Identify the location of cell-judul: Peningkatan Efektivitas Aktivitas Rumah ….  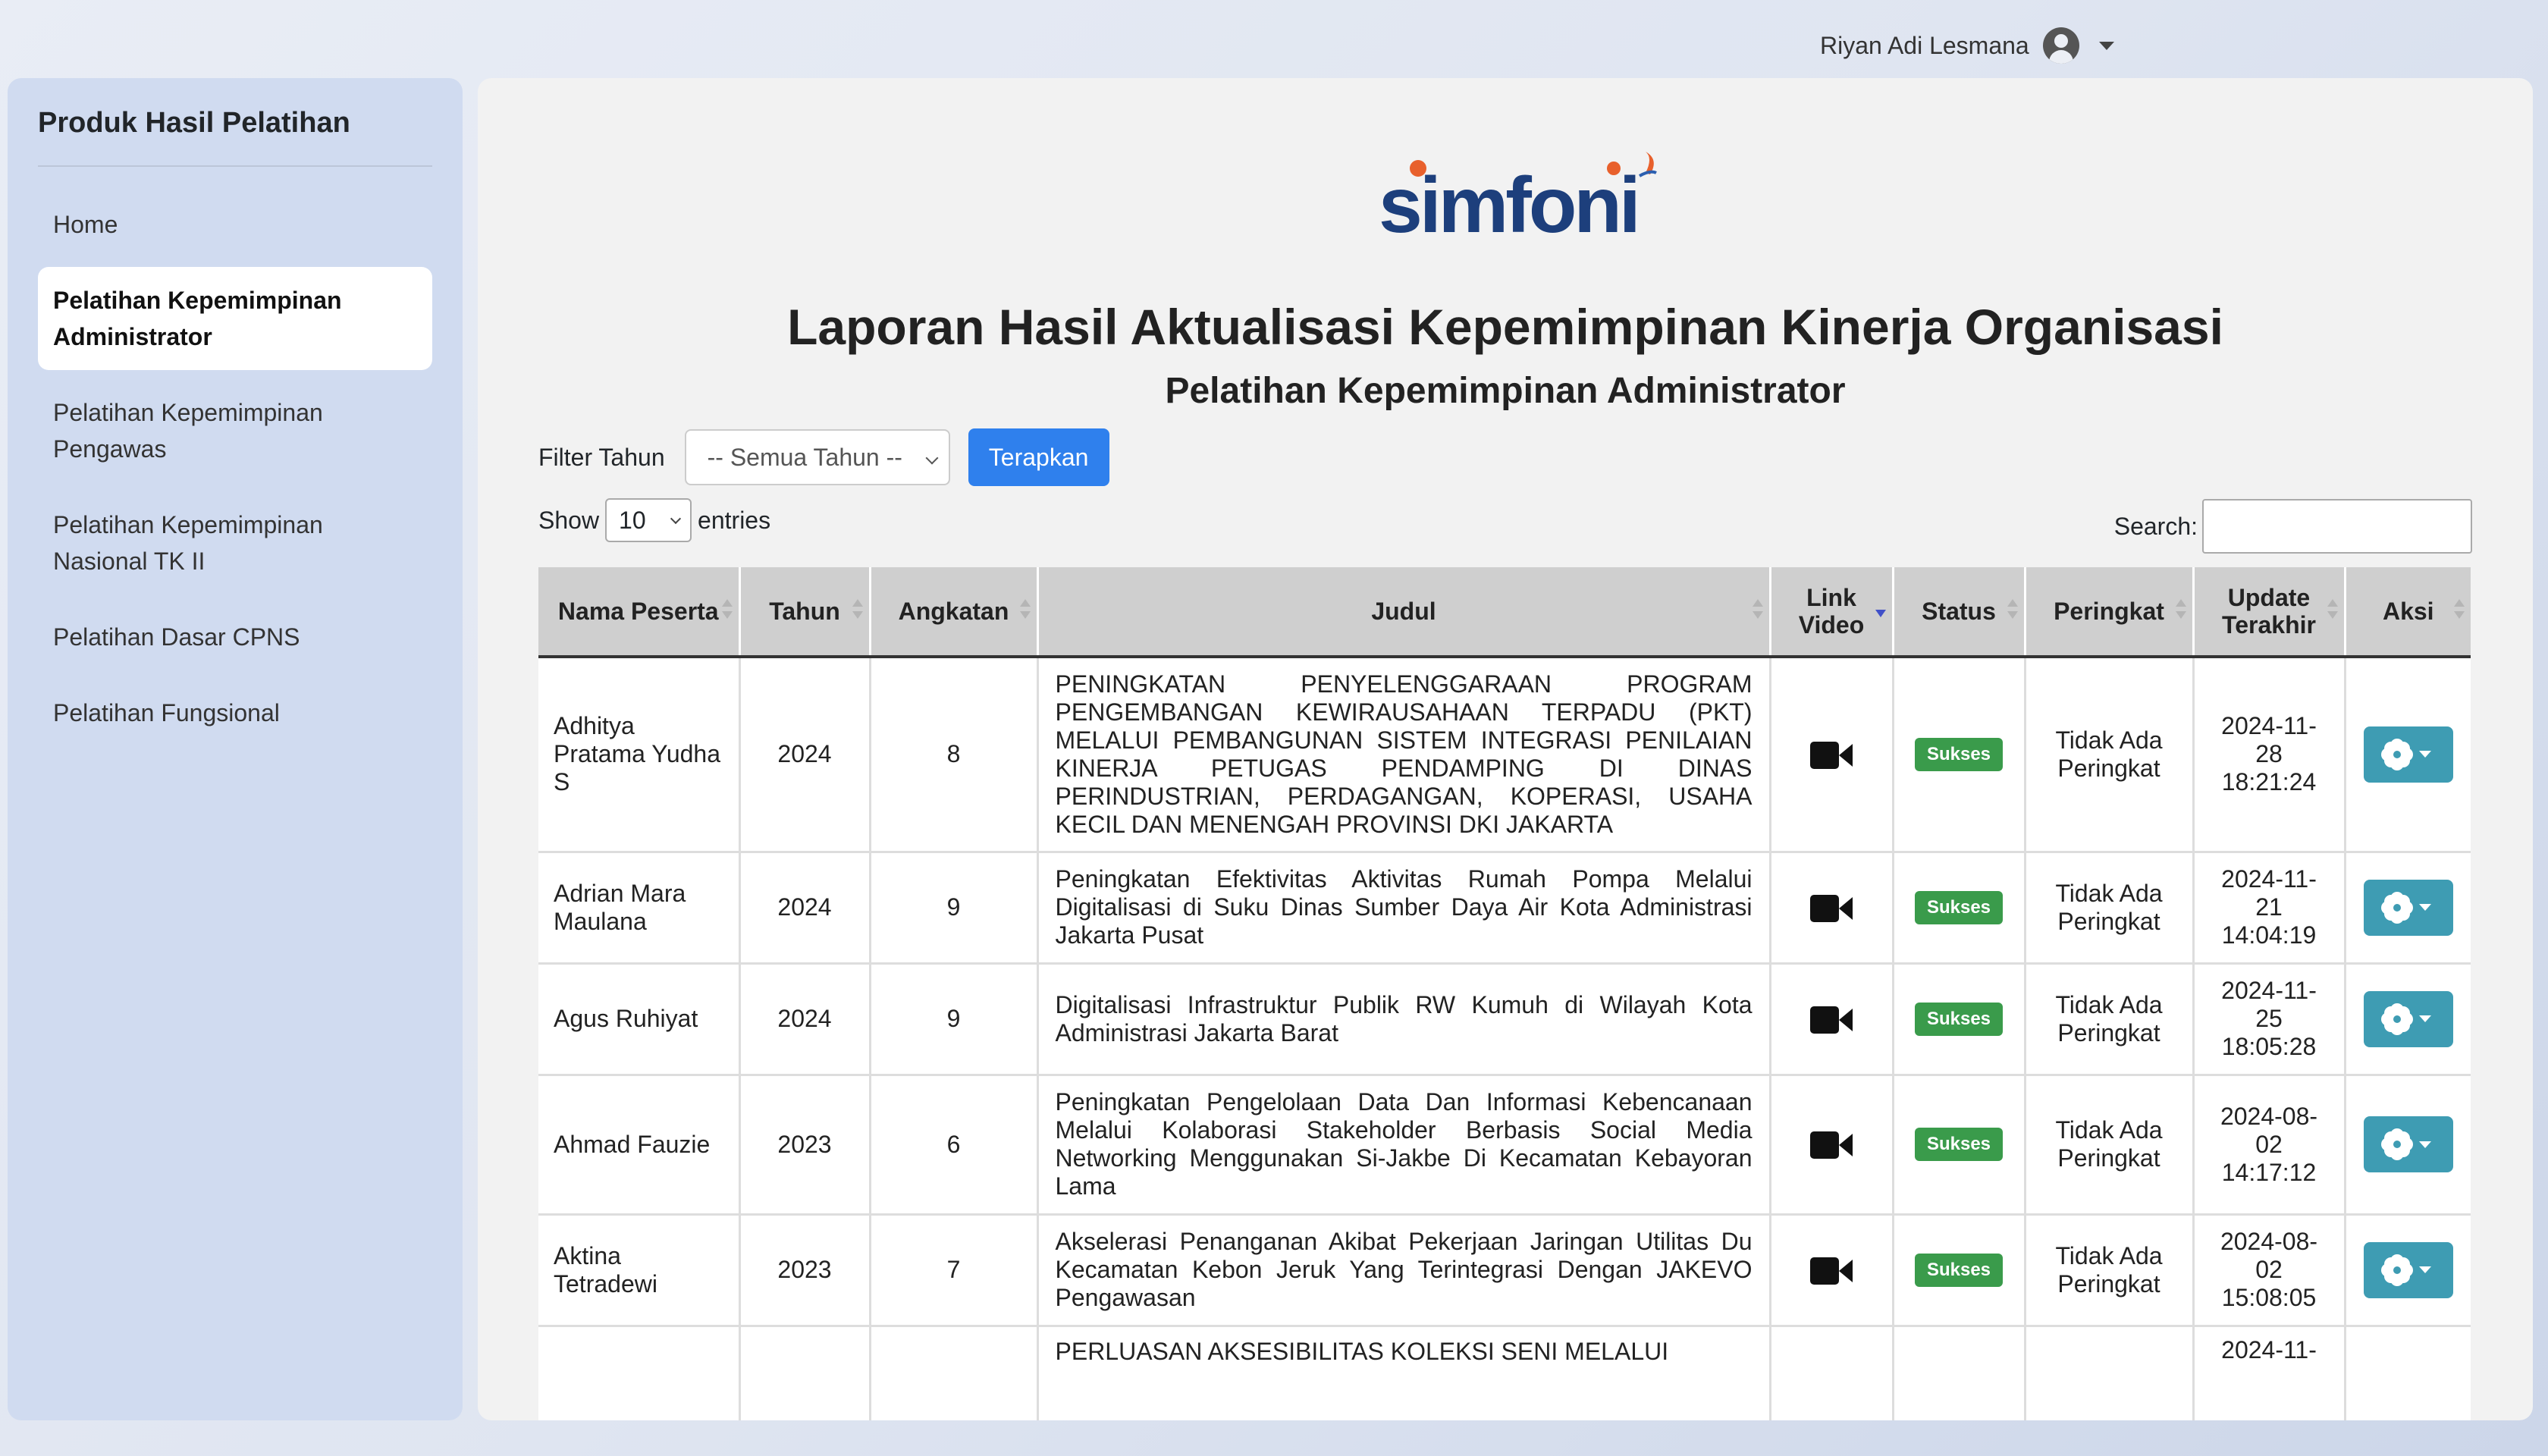
(1404, 908).